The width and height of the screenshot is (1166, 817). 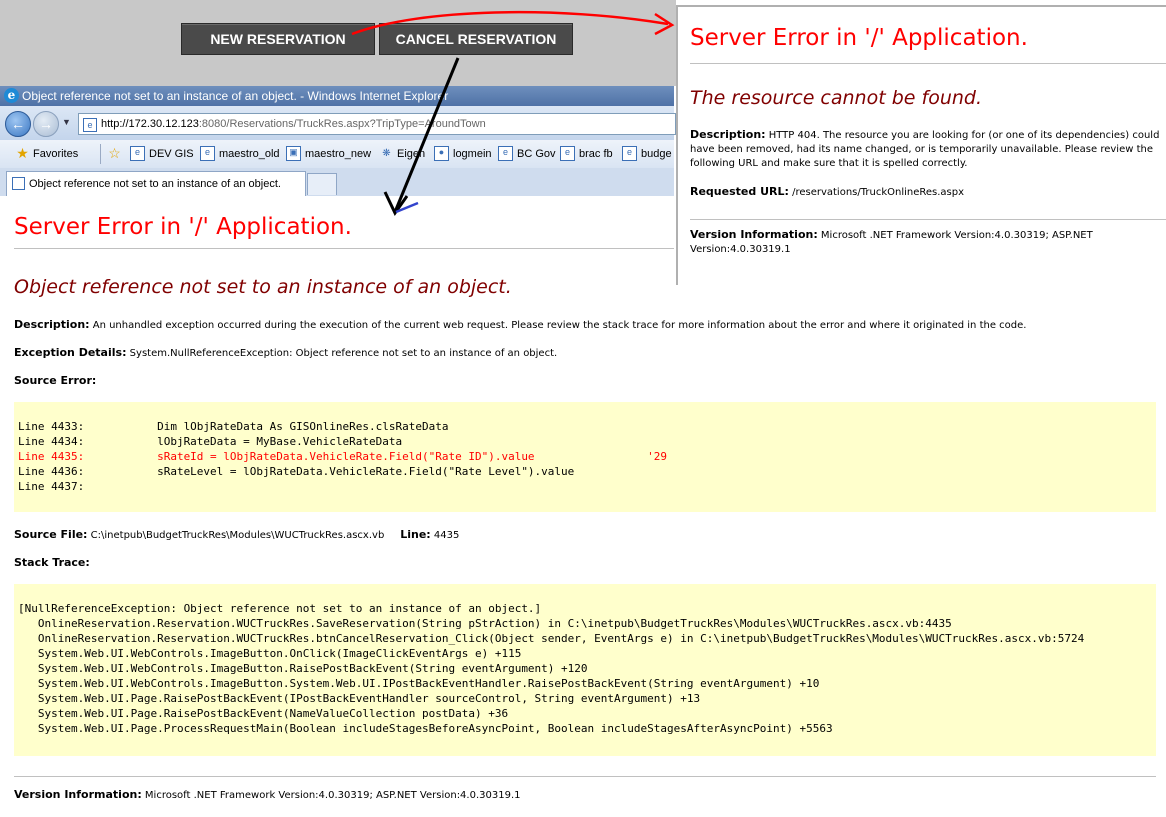 What do you see at coordinates (739, 191) in the screenshot?
I see `requested-url-label: Requested URL:` at bounding box center [739, 191].